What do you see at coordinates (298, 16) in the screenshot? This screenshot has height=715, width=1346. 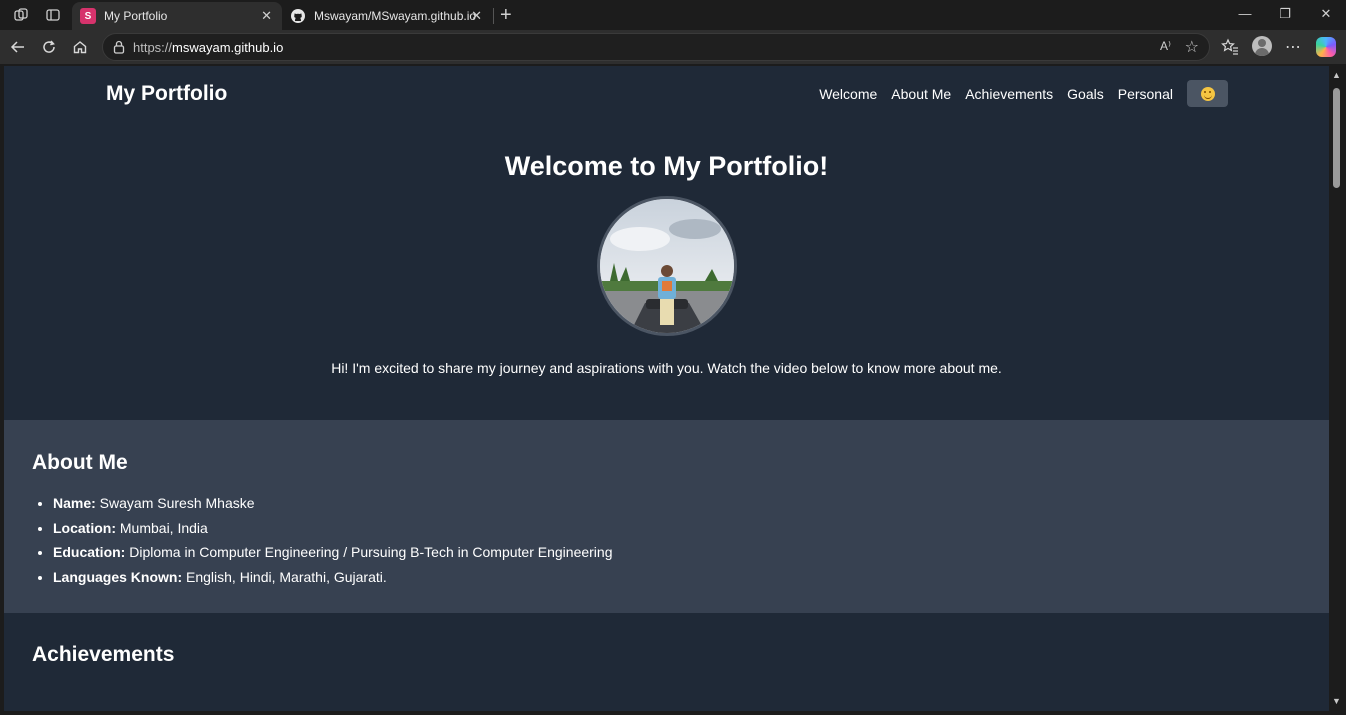 I see `github-icon` at bounding box center [298, 16].